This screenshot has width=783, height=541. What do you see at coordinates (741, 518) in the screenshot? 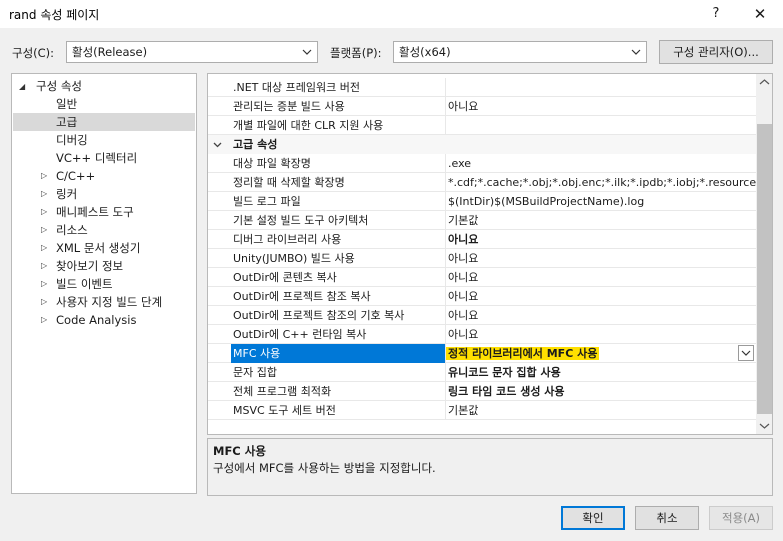
I see `apply-button: 적용(A)` at bounding box center [741, 518].